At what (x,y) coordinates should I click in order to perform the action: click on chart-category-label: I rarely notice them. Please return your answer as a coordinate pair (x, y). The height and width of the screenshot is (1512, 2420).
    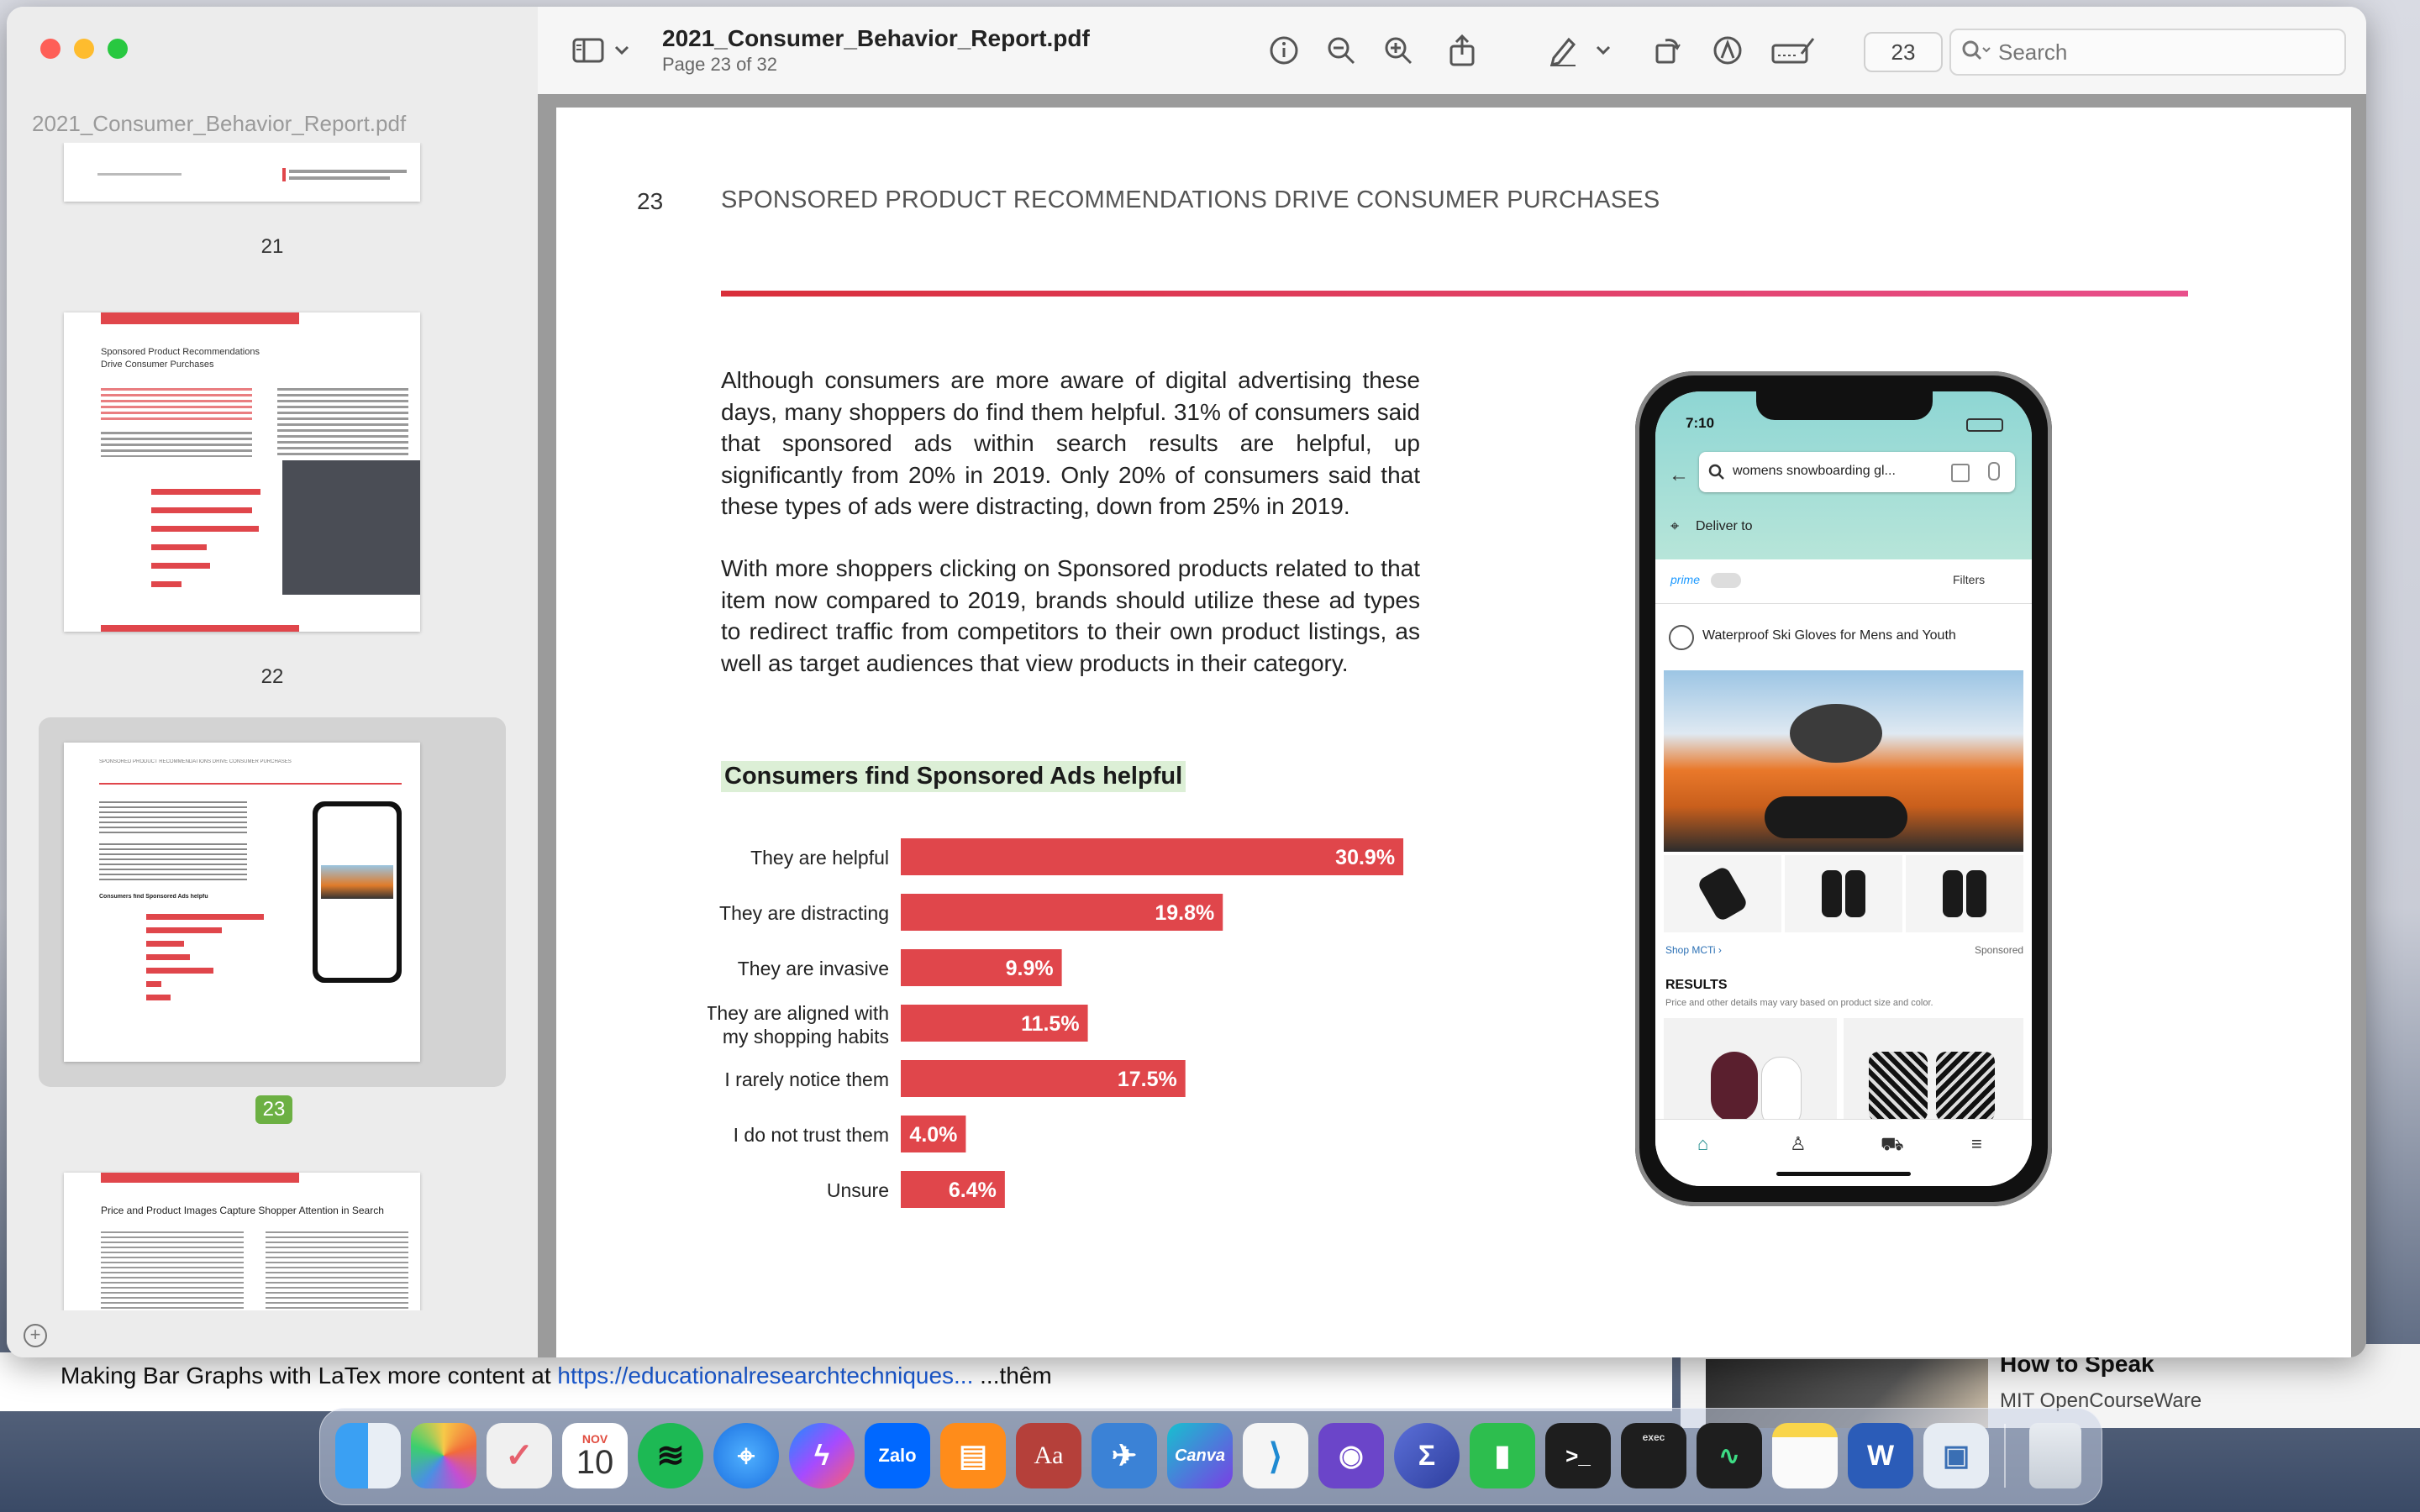
    Looking at the image, I should click on (807, 1079).